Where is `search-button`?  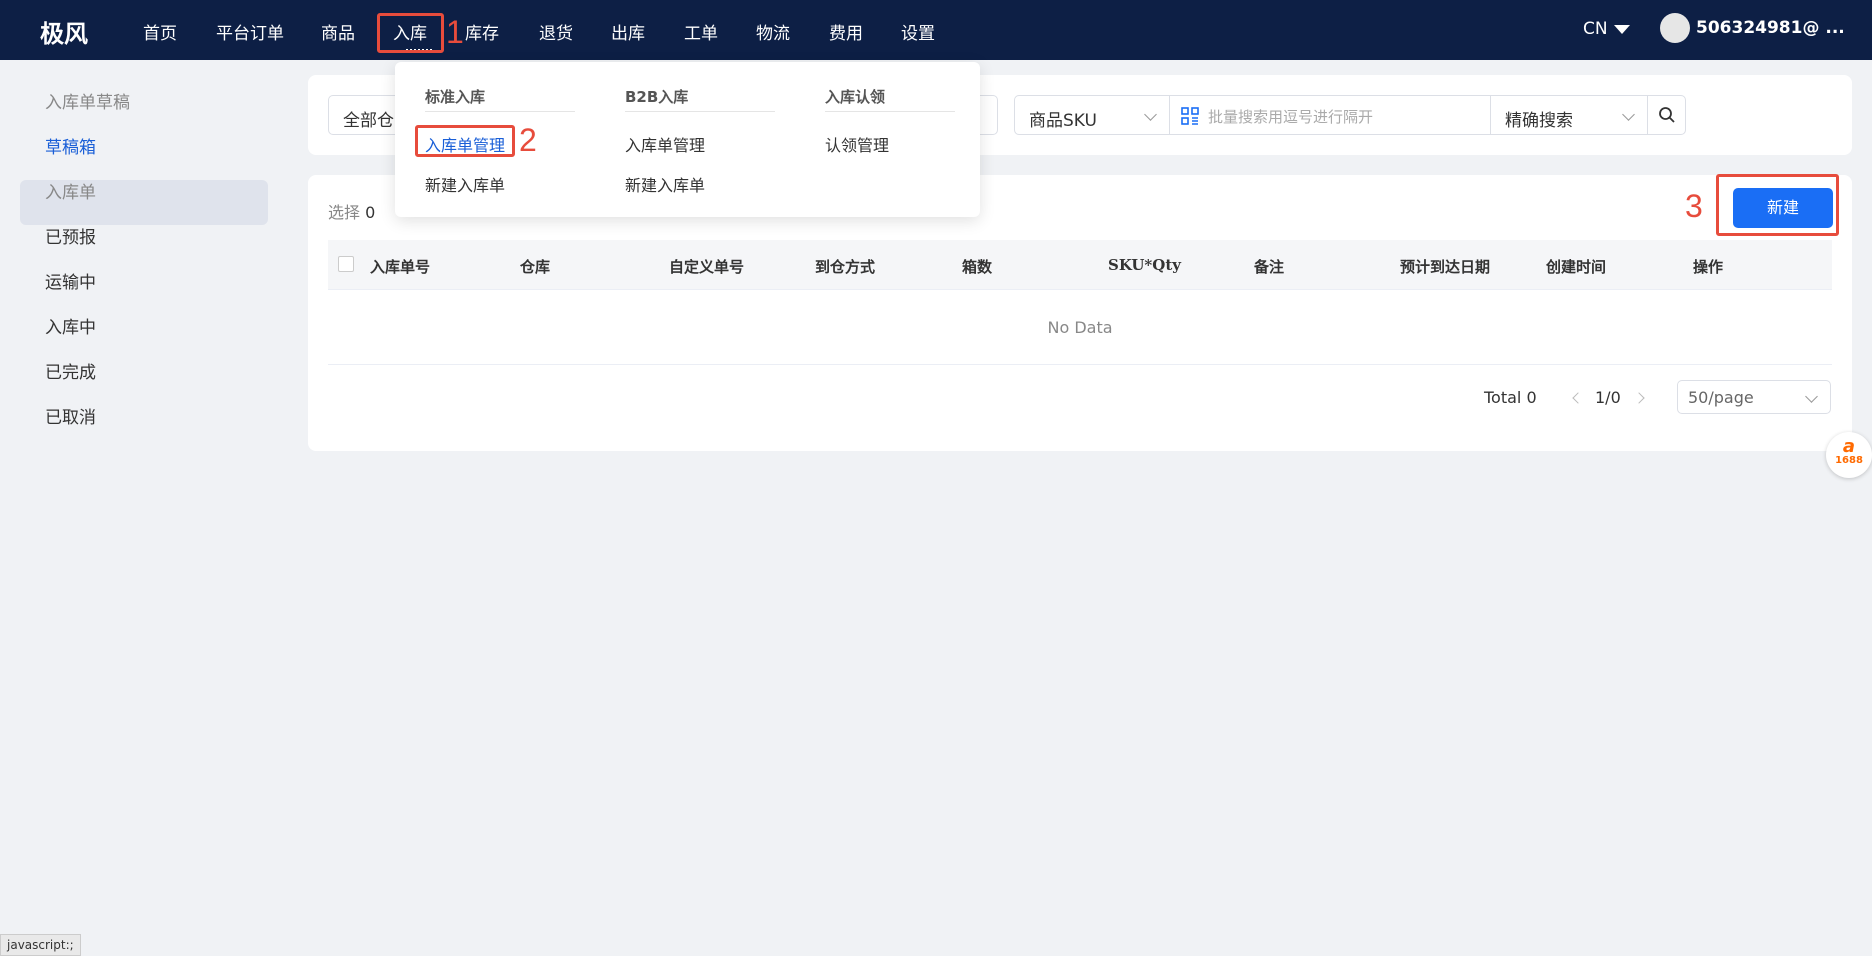 search-button is located at coordinates (1666, 115).